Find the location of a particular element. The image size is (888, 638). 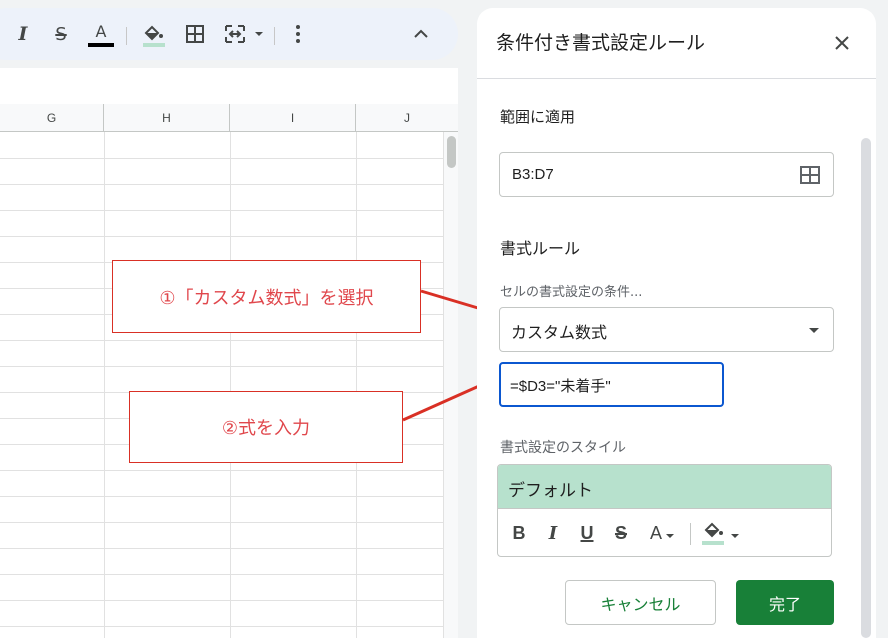

format-rules-heading: 書式ルール is located at coordinates (540, 248).